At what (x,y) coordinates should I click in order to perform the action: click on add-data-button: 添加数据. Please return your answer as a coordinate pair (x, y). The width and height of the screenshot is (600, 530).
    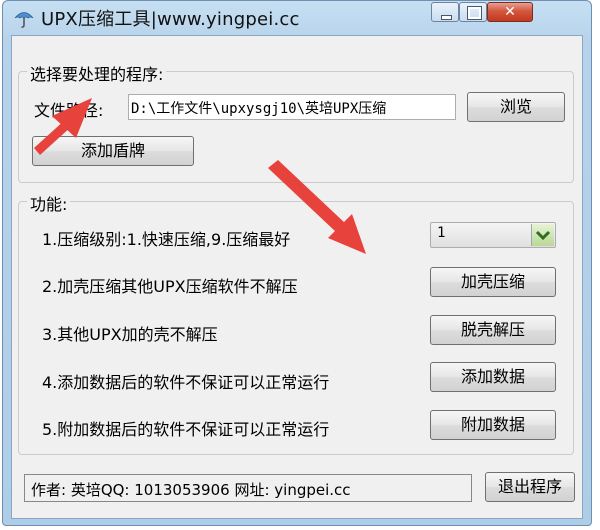
    Looking at the image, I should click on (493, 377).